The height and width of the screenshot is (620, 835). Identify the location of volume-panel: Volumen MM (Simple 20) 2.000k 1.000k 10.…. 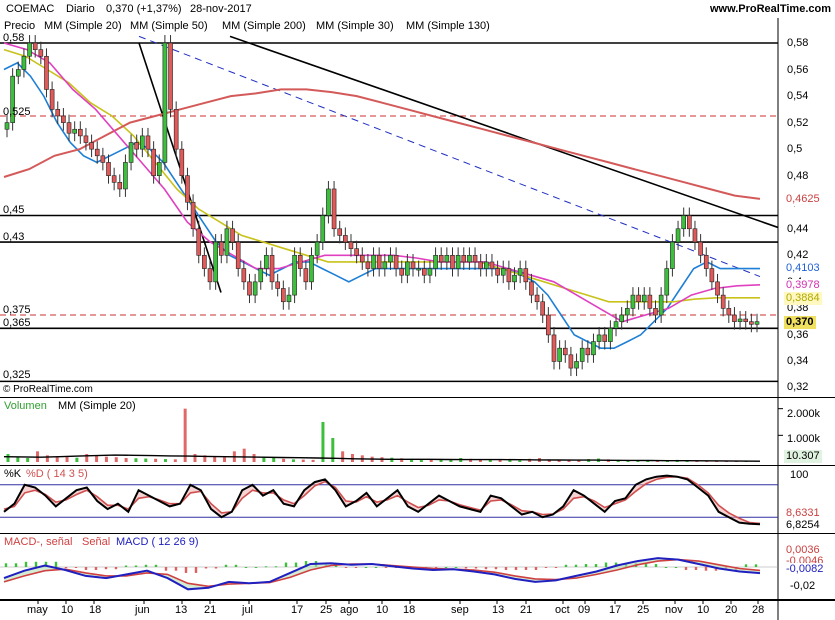
(417, 432).